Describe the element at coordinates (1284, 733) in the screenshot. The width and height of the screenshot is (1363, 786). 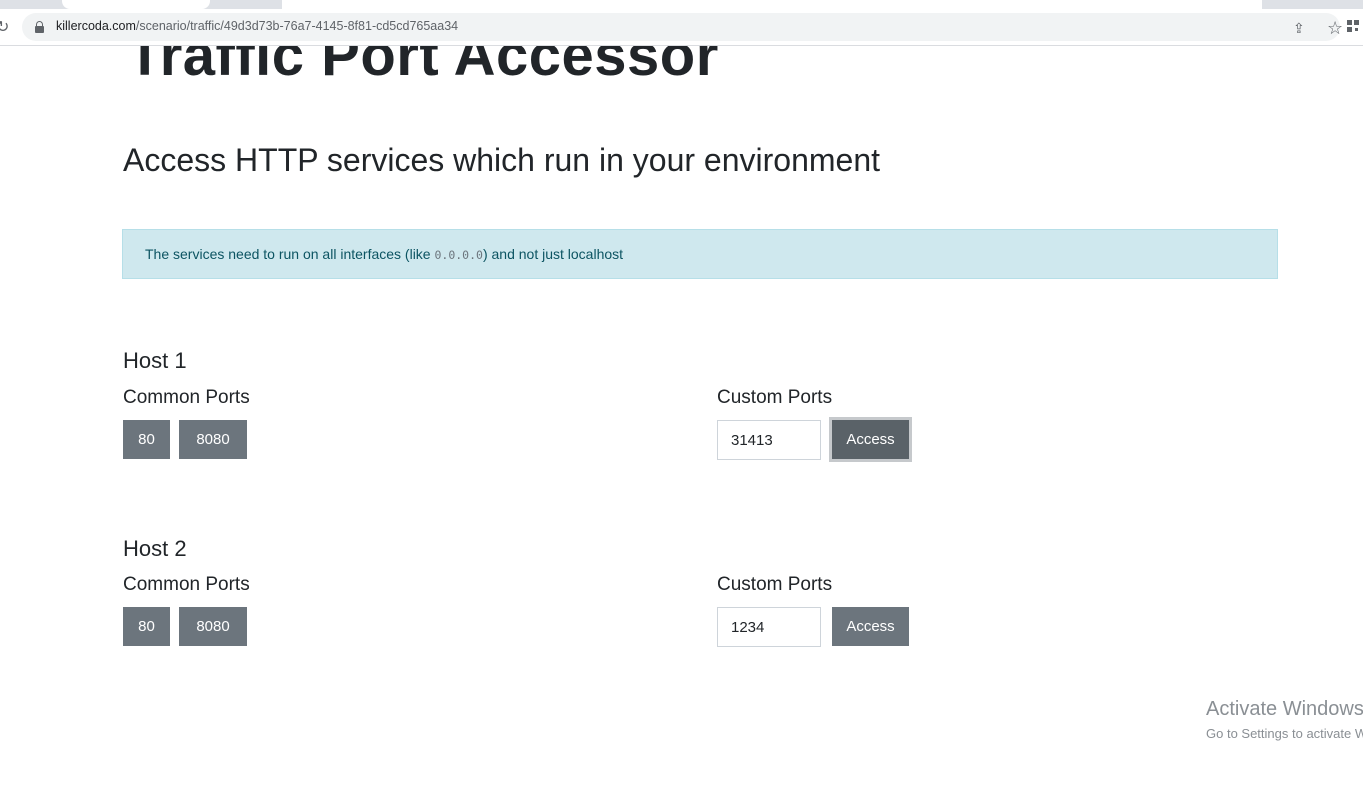
I see `activate-windows-subtitle: Go to Settings to activate Windows.` at that location.